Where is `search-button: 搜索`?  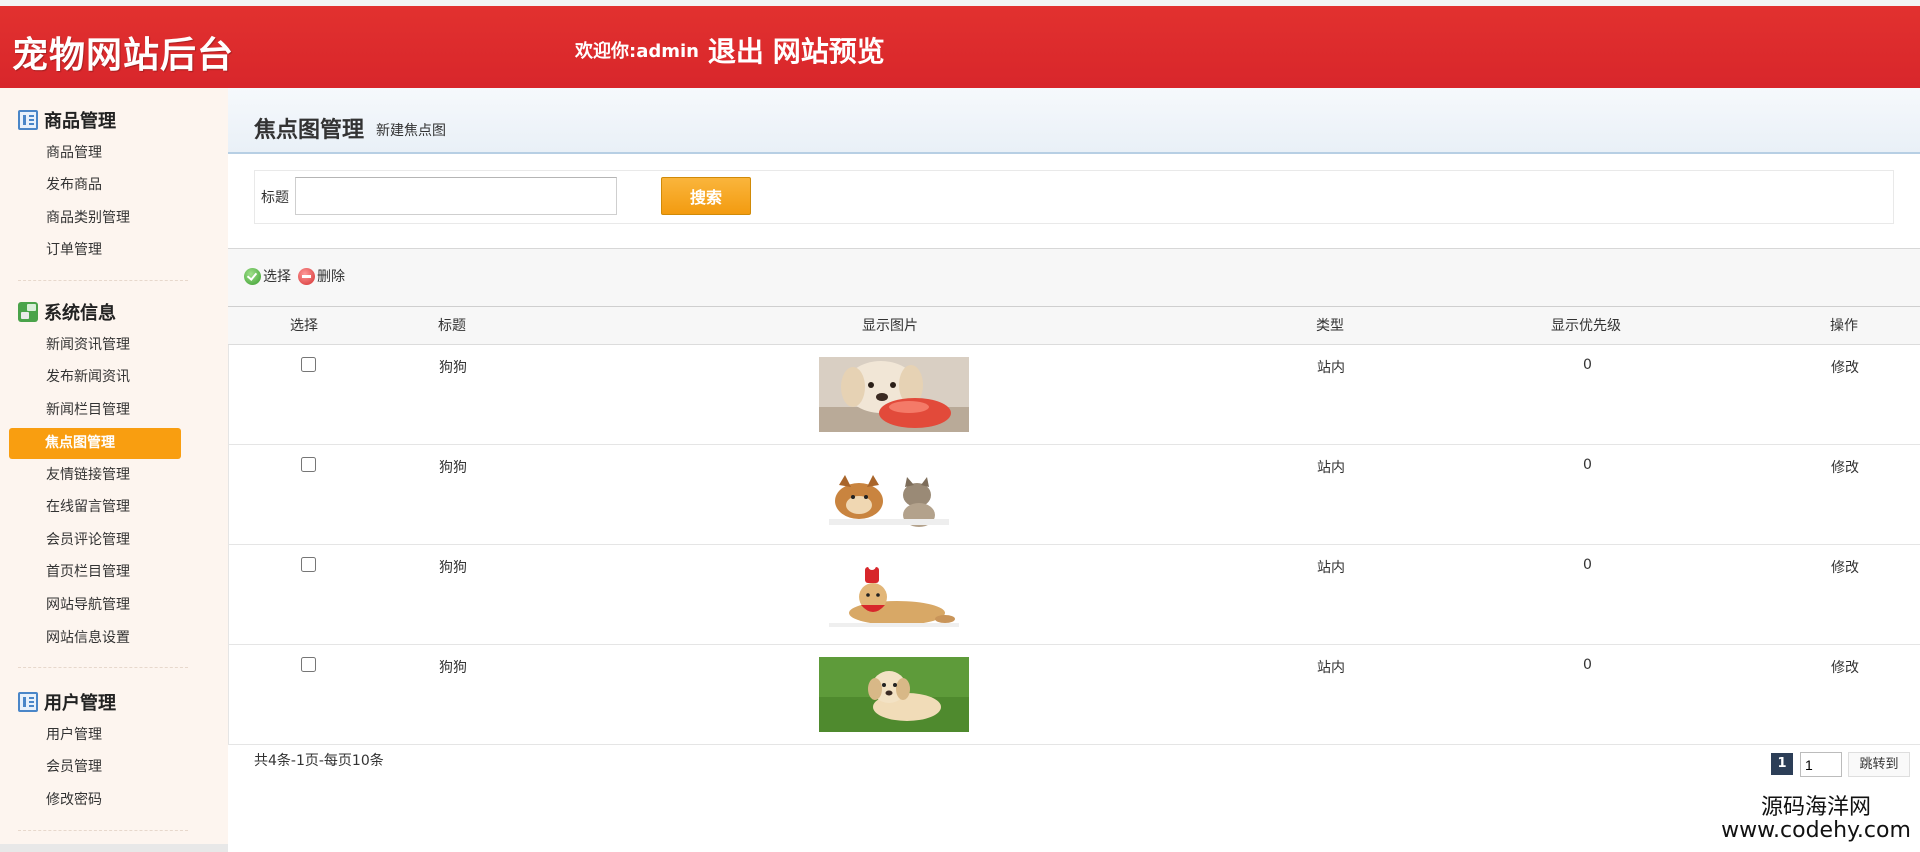 search-button: 搜索 is located at coordinates (706, 196).